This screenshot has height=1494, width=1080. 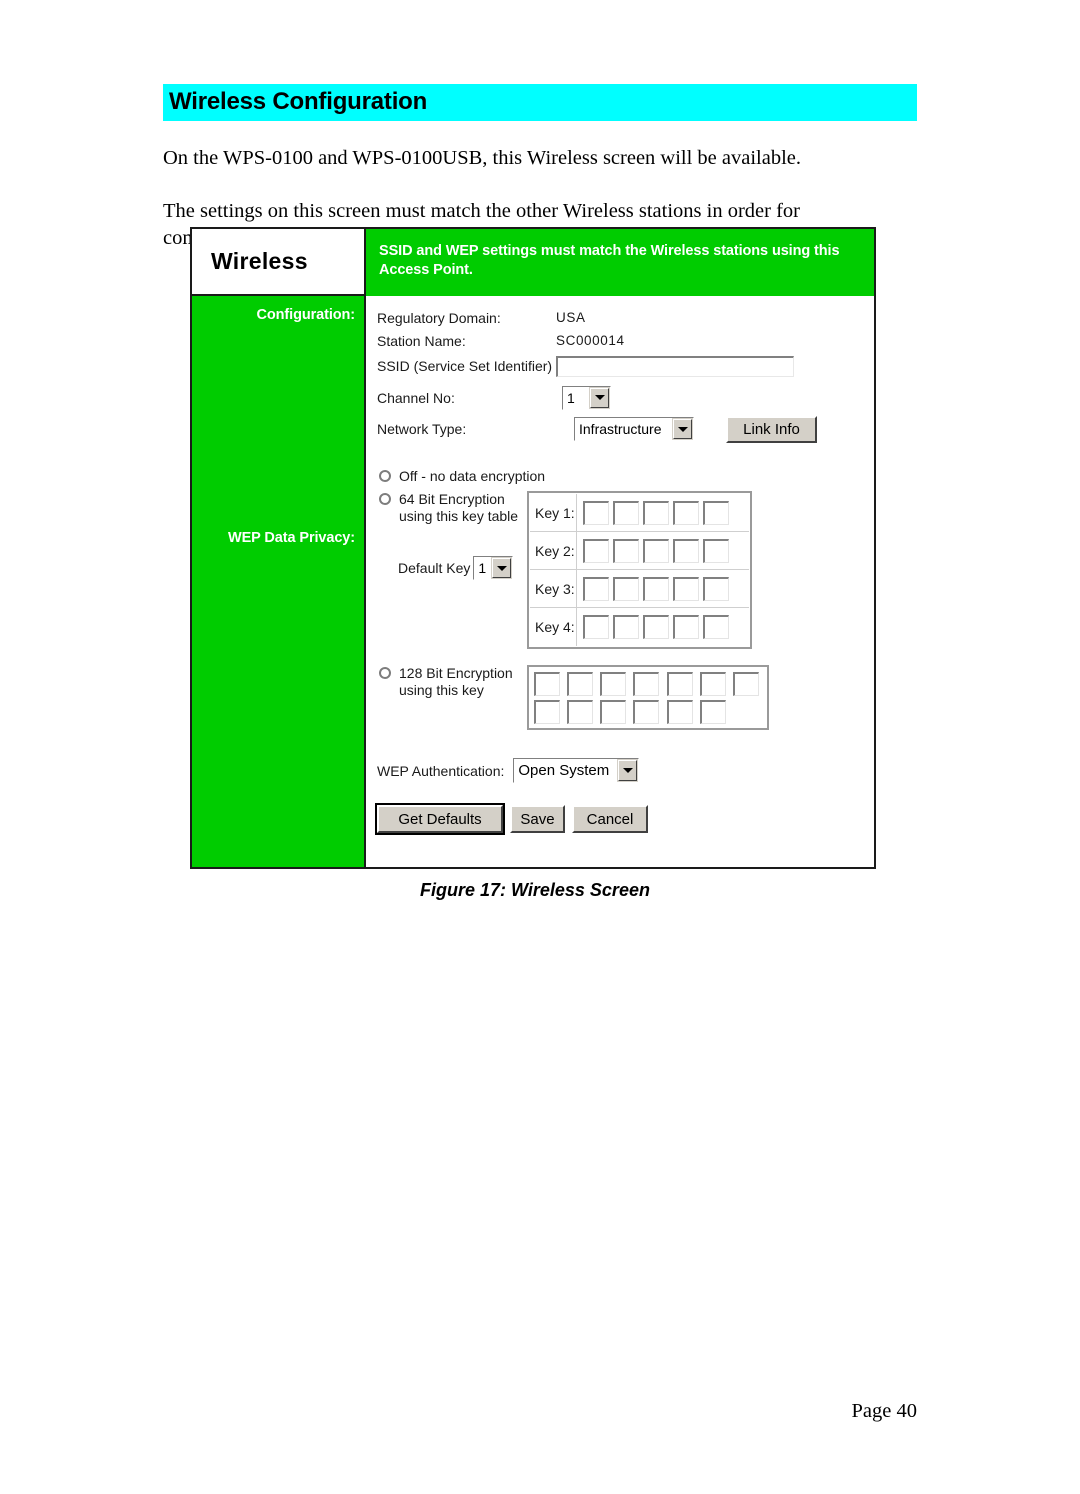 What do you see at coordinates (553, 627) in the screenshot?
I see `key-row-label: Key 4:` at bounding box center [553, 627].